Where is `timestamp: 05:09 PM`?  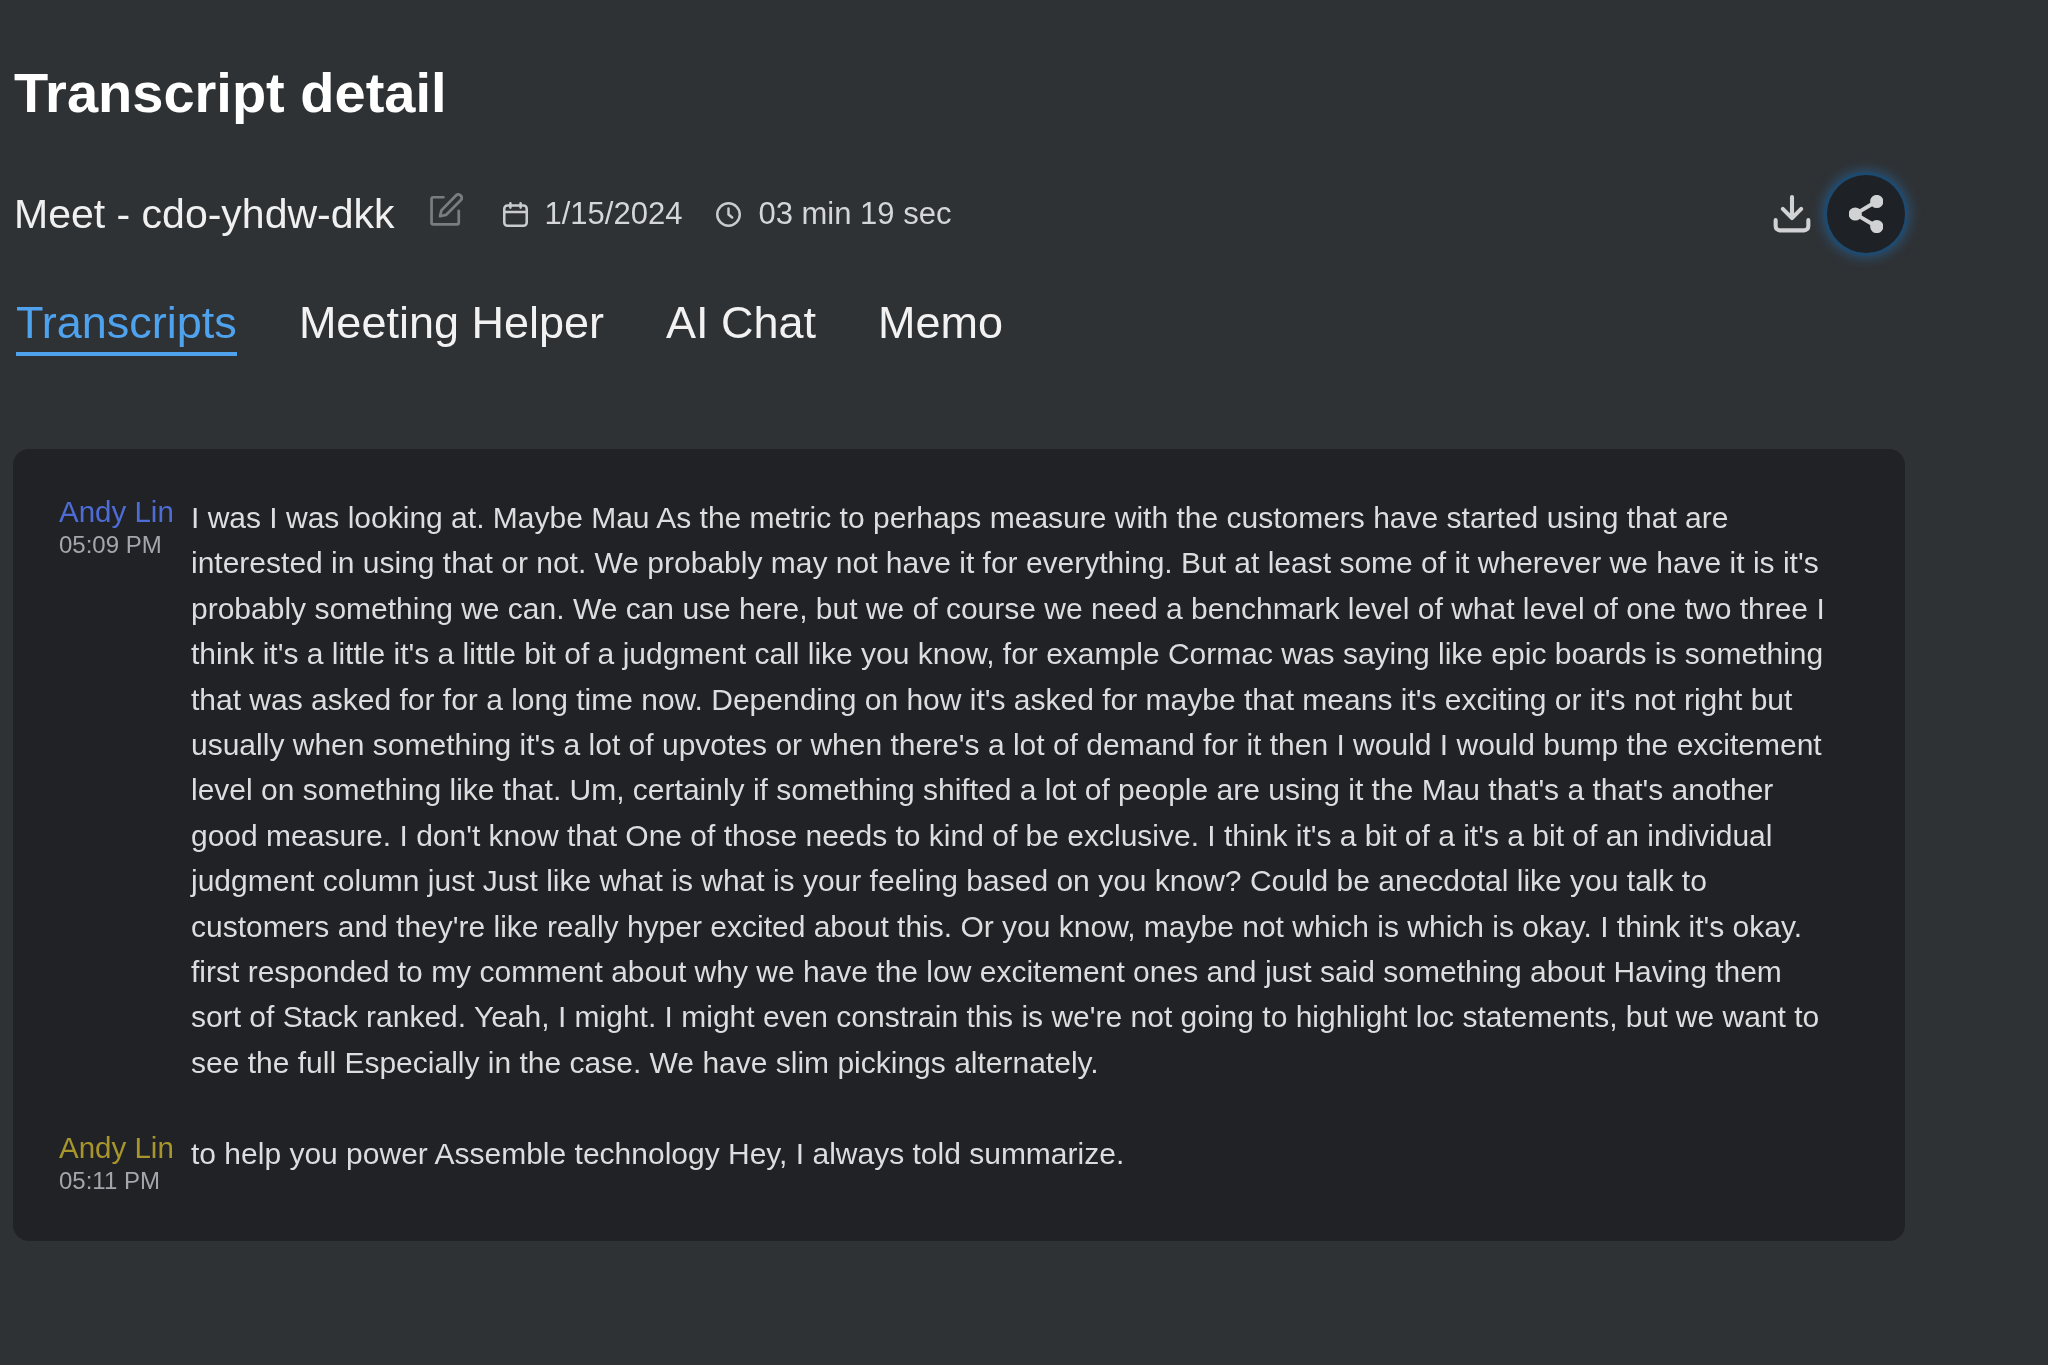 timestamp: 05:09 PM is located at coordinates (110, 545).